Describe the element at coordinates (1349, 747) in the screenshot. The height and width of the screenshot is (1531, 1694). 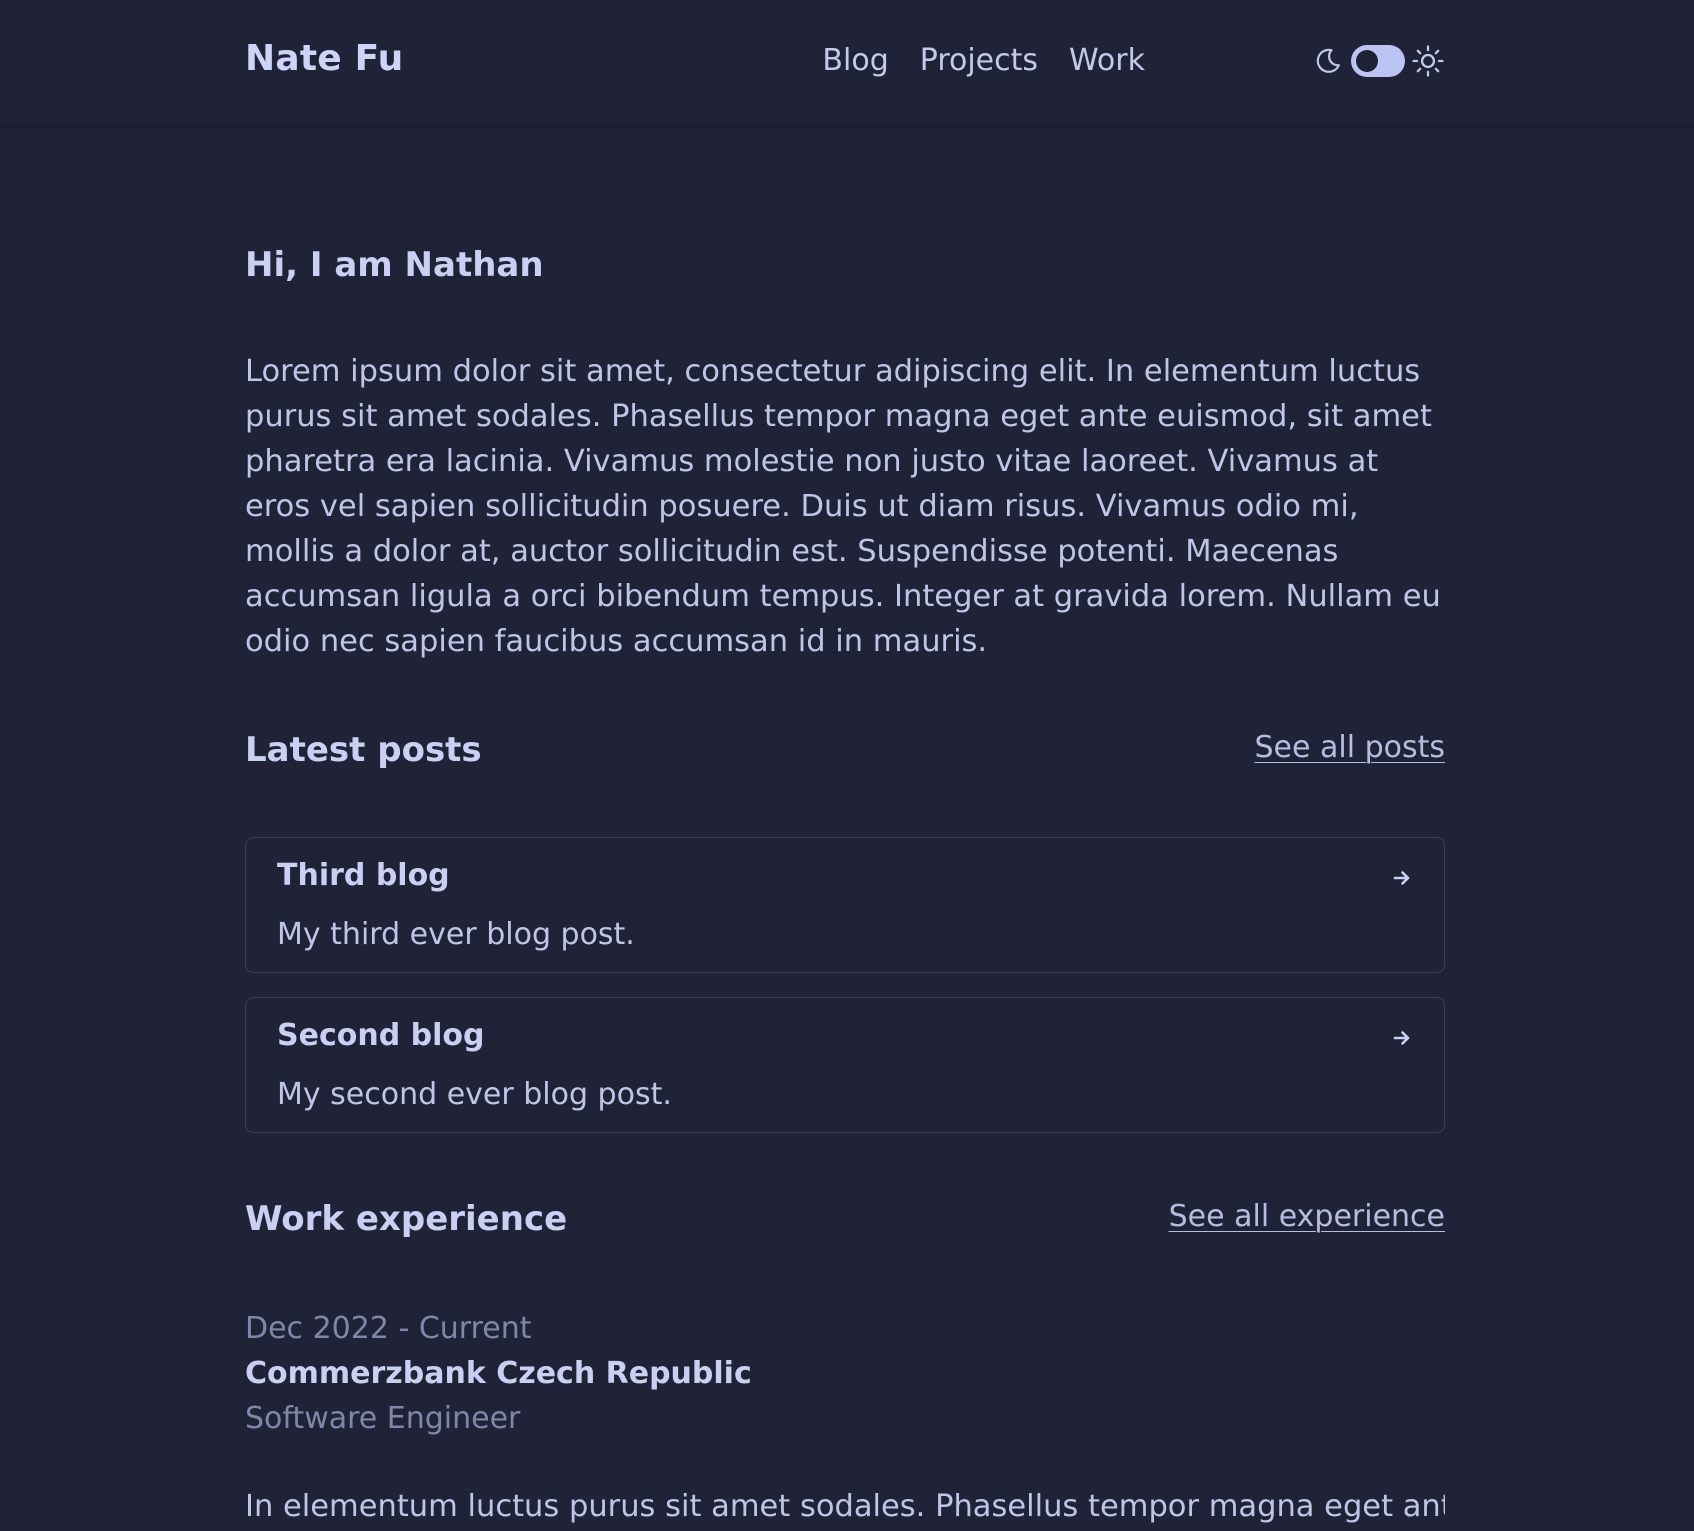
I see `see-all-posts-link: See all posts` at that location.